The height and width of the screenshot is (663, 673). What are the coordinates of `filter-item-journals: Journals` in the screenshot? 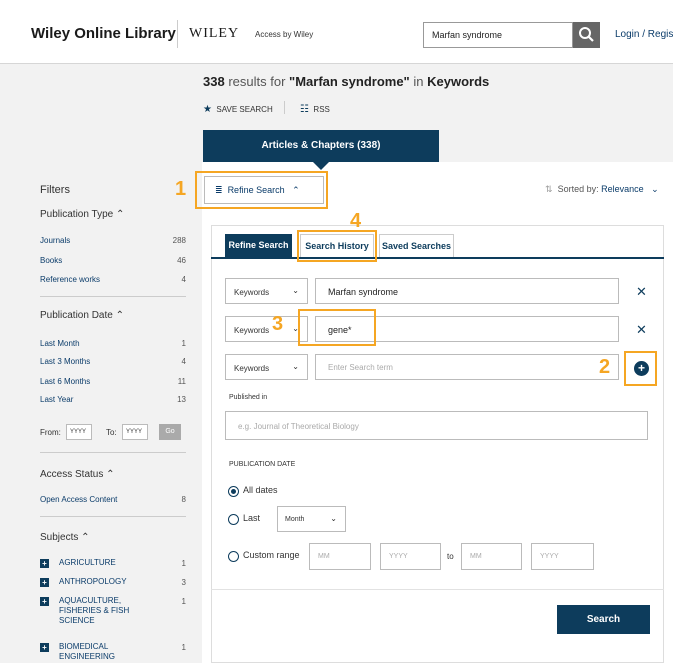 It's located at (55, 240).